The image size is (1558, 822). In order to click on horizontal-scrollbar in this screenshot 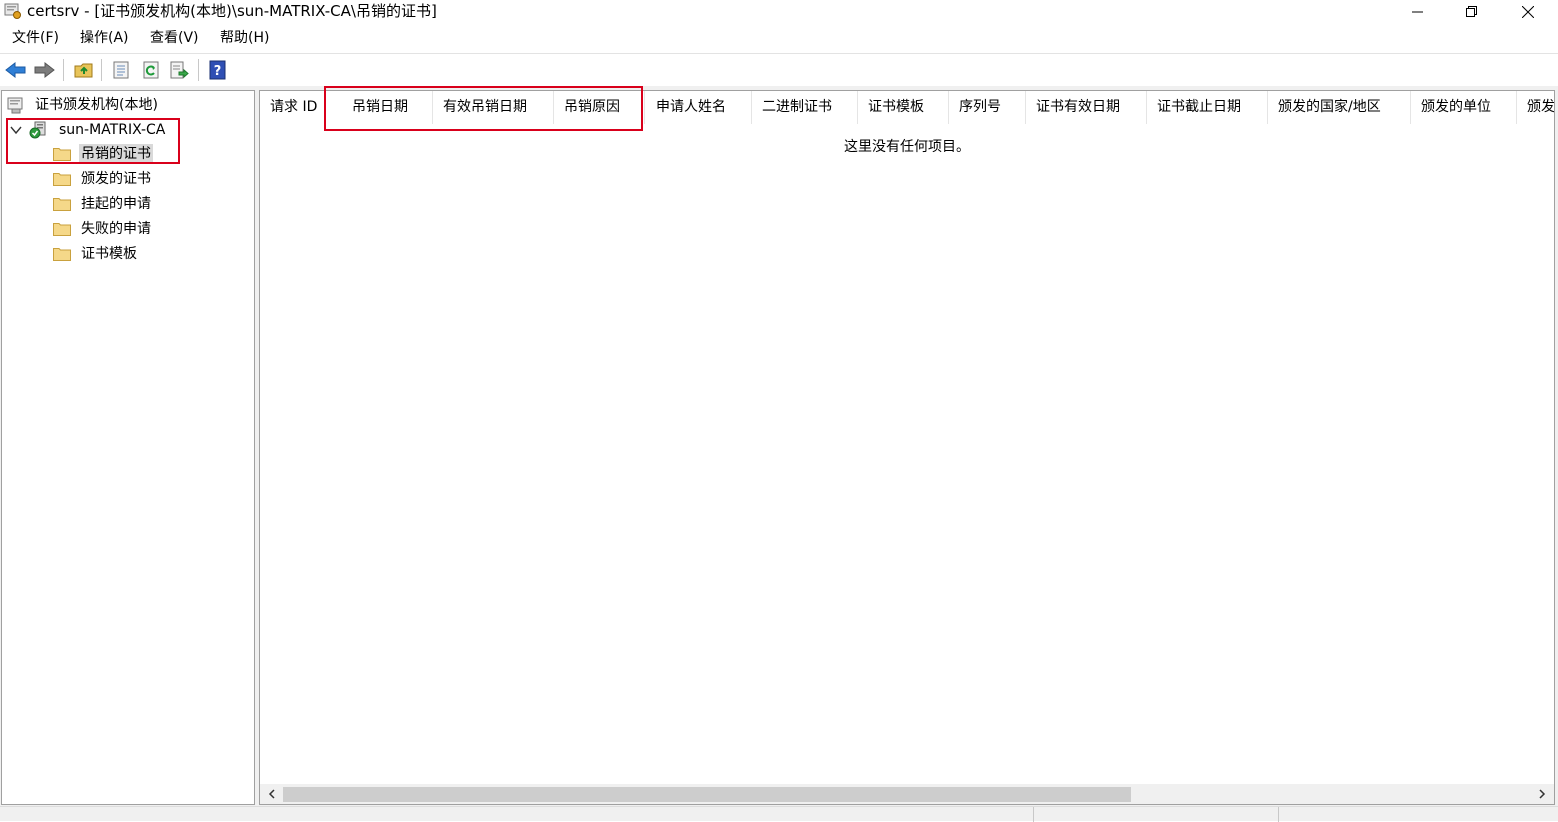, I will do `click(907, 794)`.